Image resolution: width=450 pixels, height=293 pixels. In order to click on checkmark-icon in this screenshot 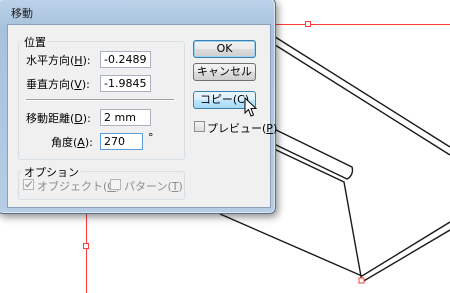, I will do `click(29, 184)`.